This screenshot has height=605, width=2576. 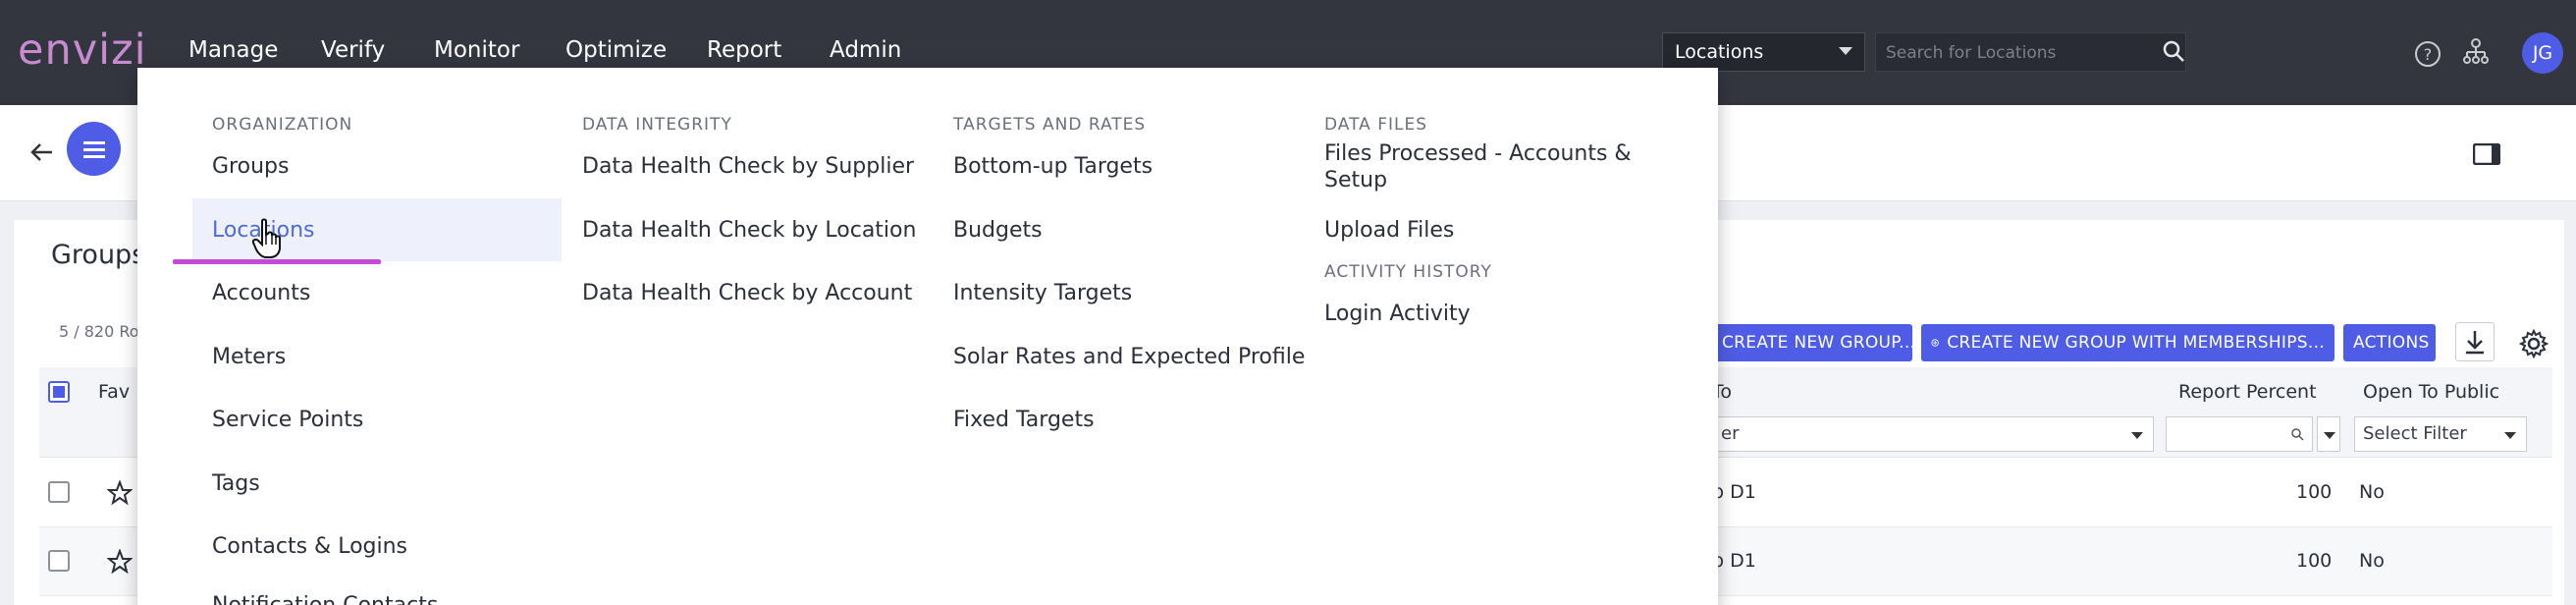 I want to click on menu-heading-organization: ORGANIZATION, so click(x=282, y=125).